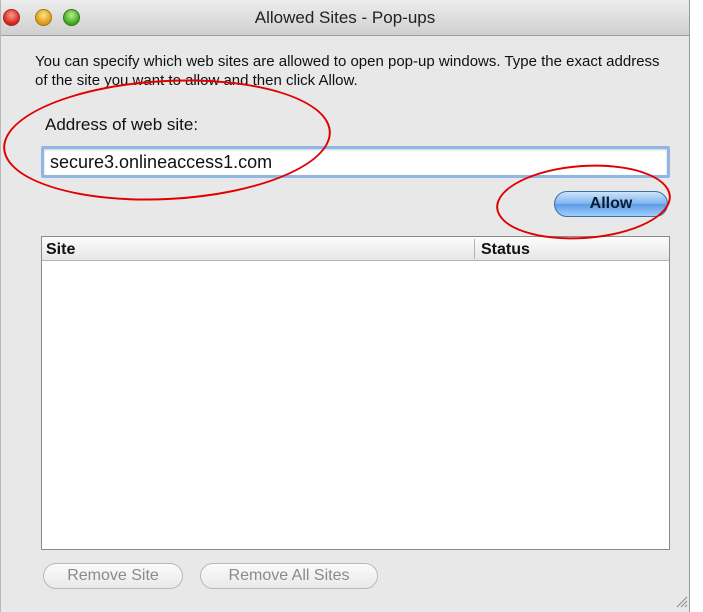 The width and height of the screenshot is (703, 612). What do you see at coordinates (505, 248) in the screenshot?
I see `column-header-status: Status` at bounding box center [505, 248].